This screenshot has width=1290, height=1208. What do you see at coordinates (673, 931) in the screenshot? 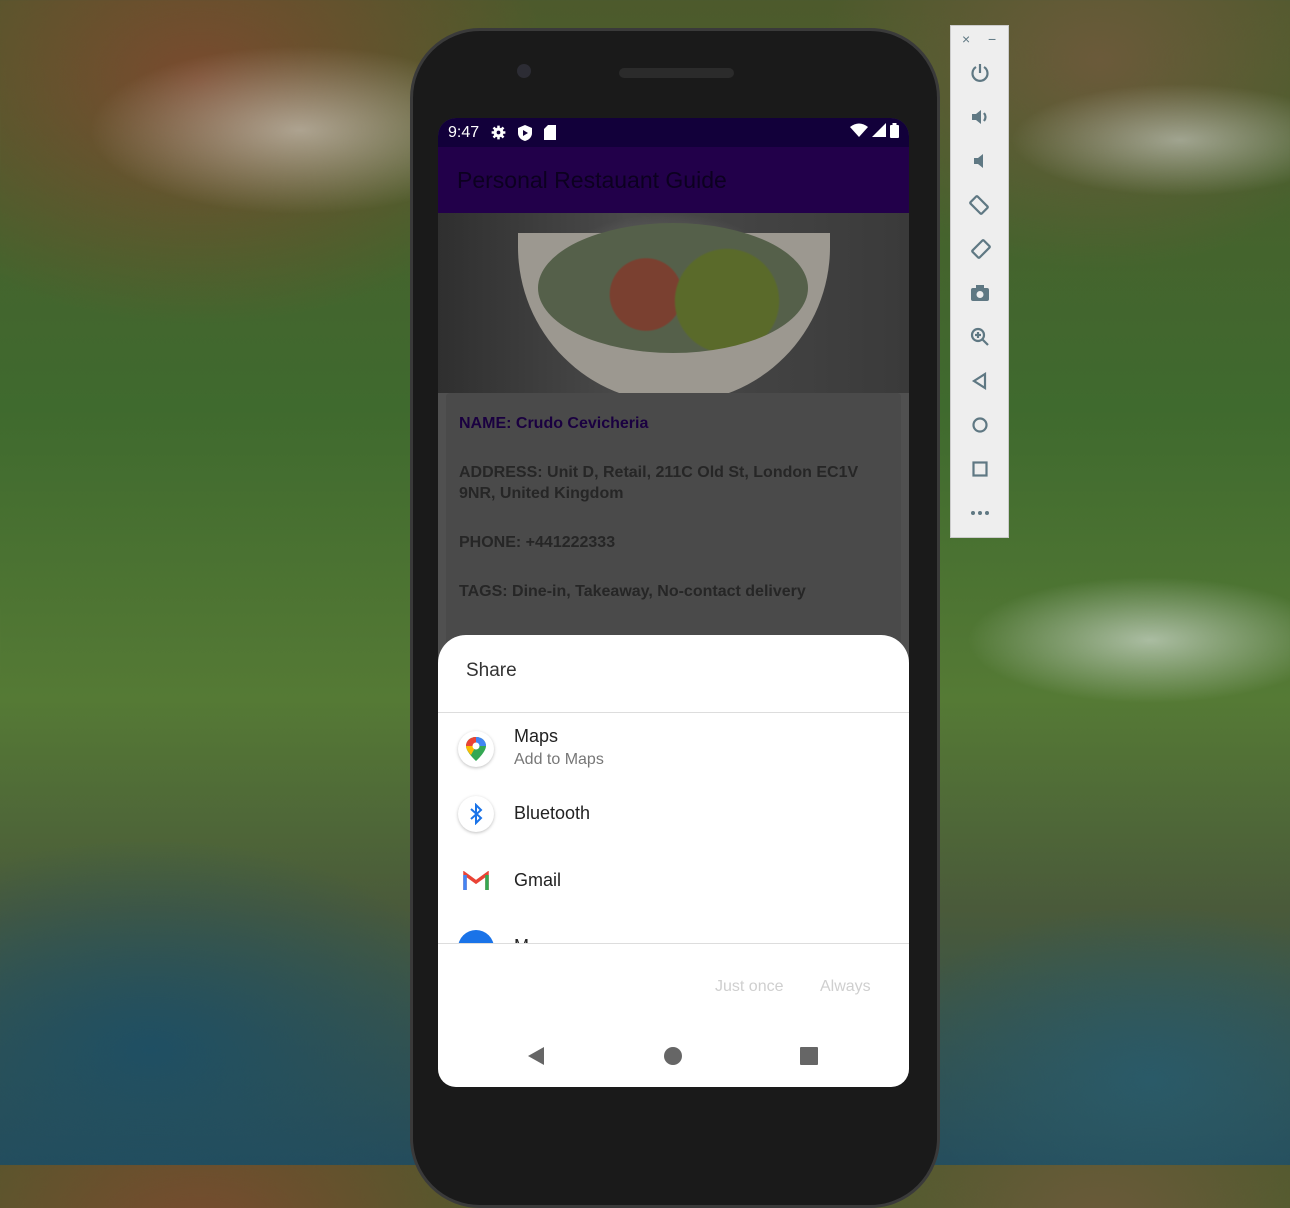
I see `share-target-messages: M` at bounding box center [673, 931].